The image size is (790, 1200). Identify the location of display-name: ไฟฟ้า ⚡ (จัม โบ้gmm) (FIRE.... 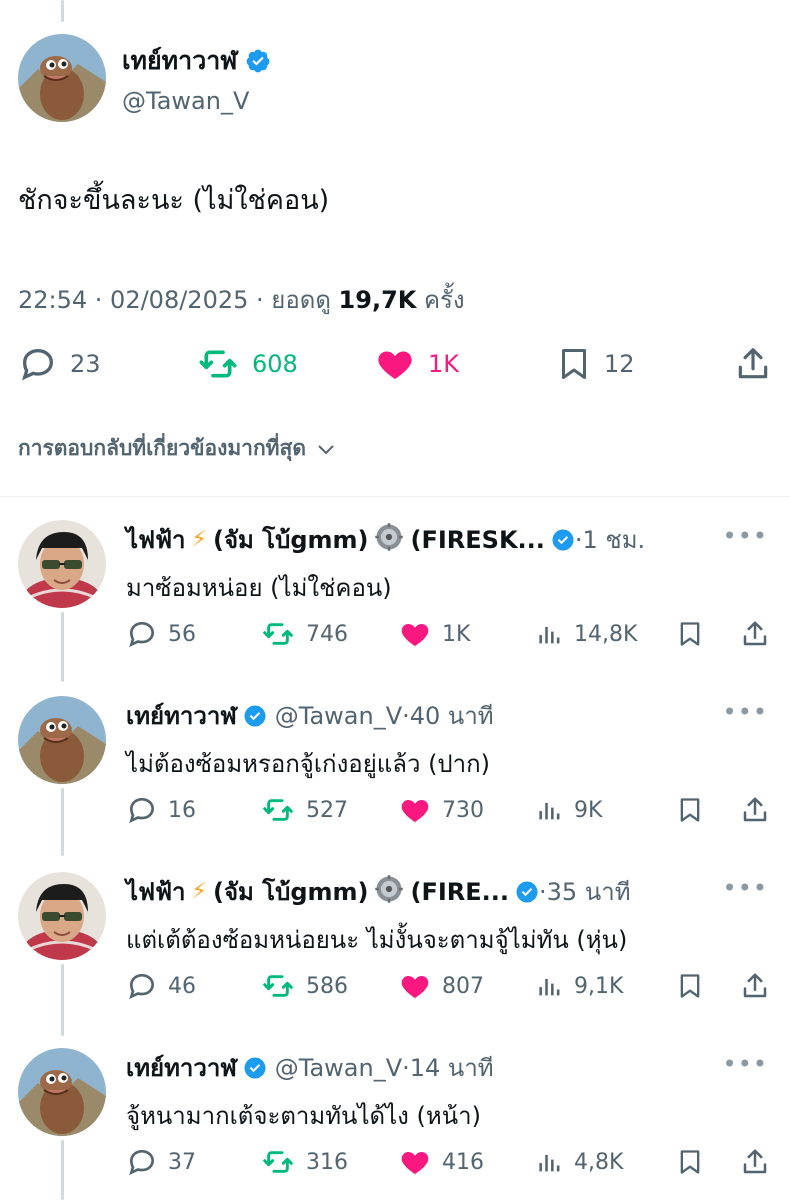
(332, 891).